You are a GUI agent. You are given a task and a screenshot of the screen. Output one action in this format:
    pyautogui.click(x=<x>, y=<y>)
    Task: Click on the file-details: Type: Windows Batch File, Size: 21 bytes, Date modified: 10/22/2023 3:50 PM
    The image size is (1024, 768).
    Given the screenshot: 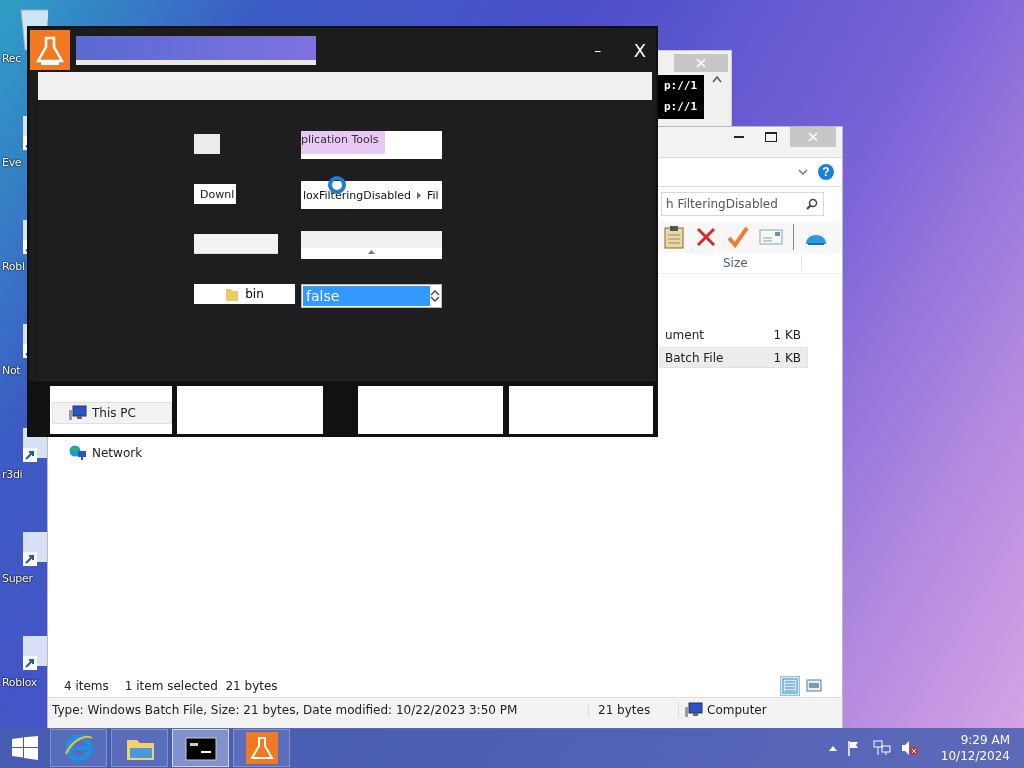 What is the action you would take?
    pyautogui.click(x=285, y=710)
    